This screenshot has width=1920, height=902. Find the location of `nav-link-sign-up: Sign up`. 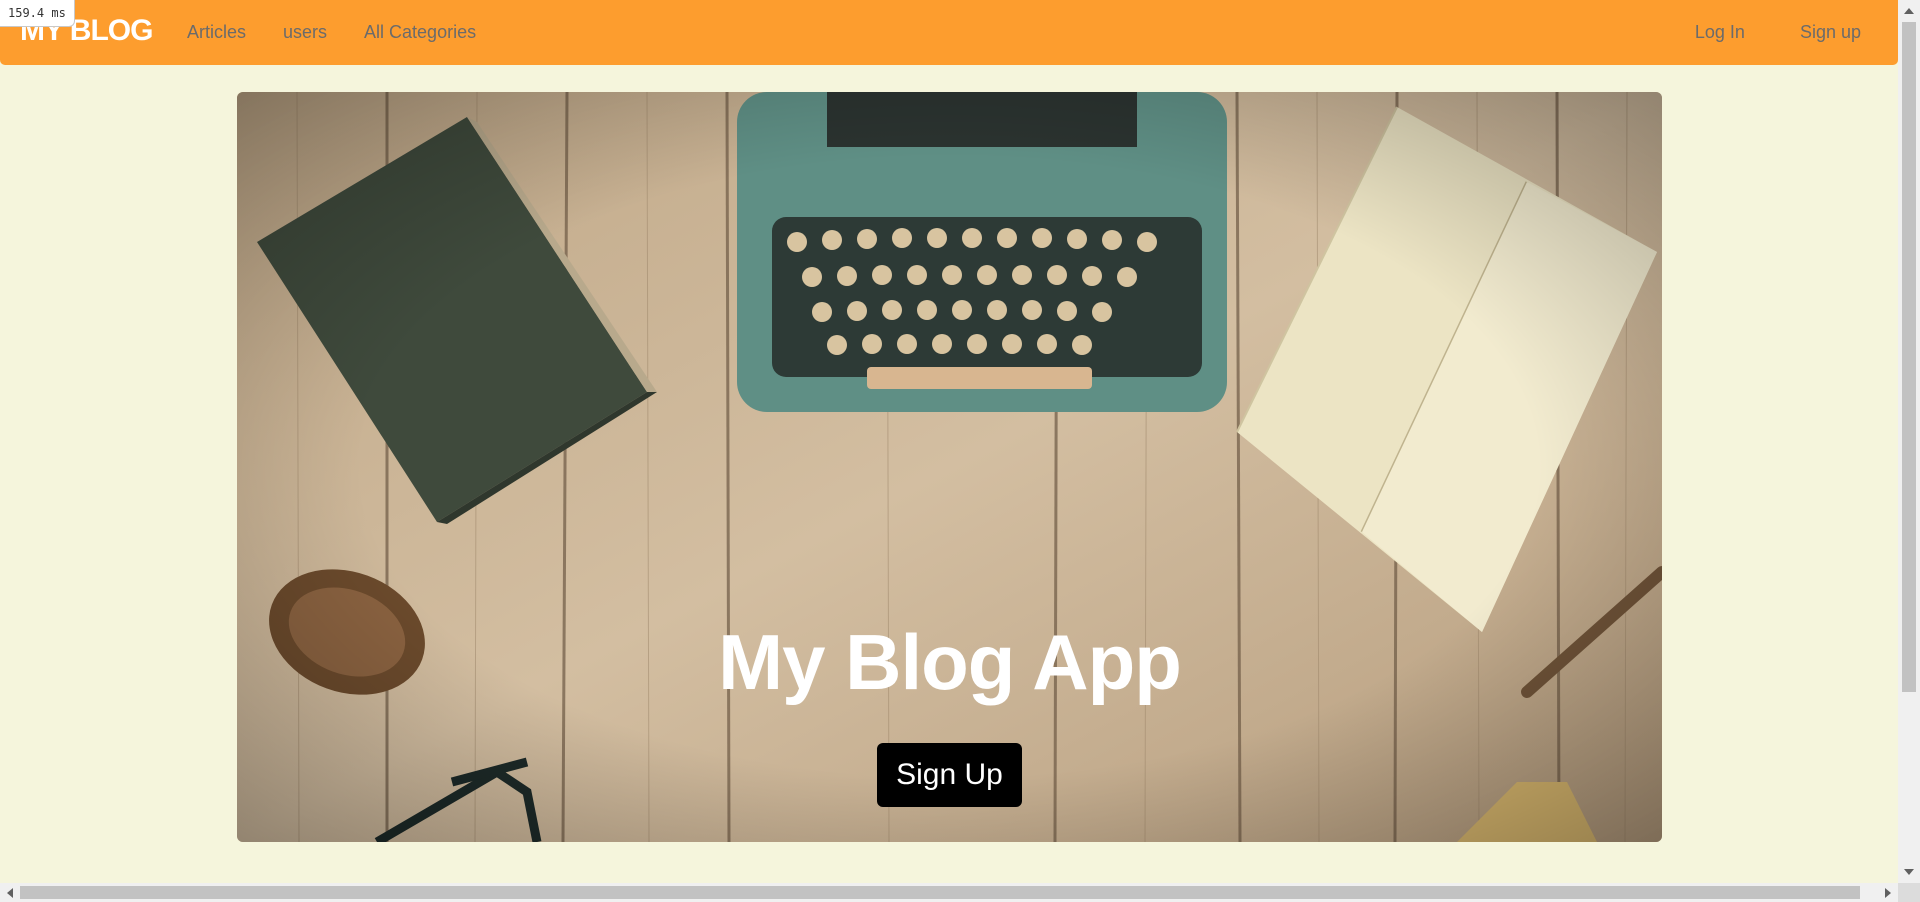

nav-link-sign-up: Sign up is located at coordinates (1830, 32).